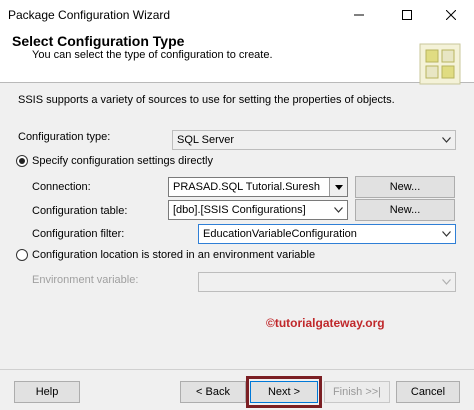 This screenshot has width=474, height=410. I want to click on connection-select: PRASAD.SQL Tutorial.Suresh, so click(258, 187).